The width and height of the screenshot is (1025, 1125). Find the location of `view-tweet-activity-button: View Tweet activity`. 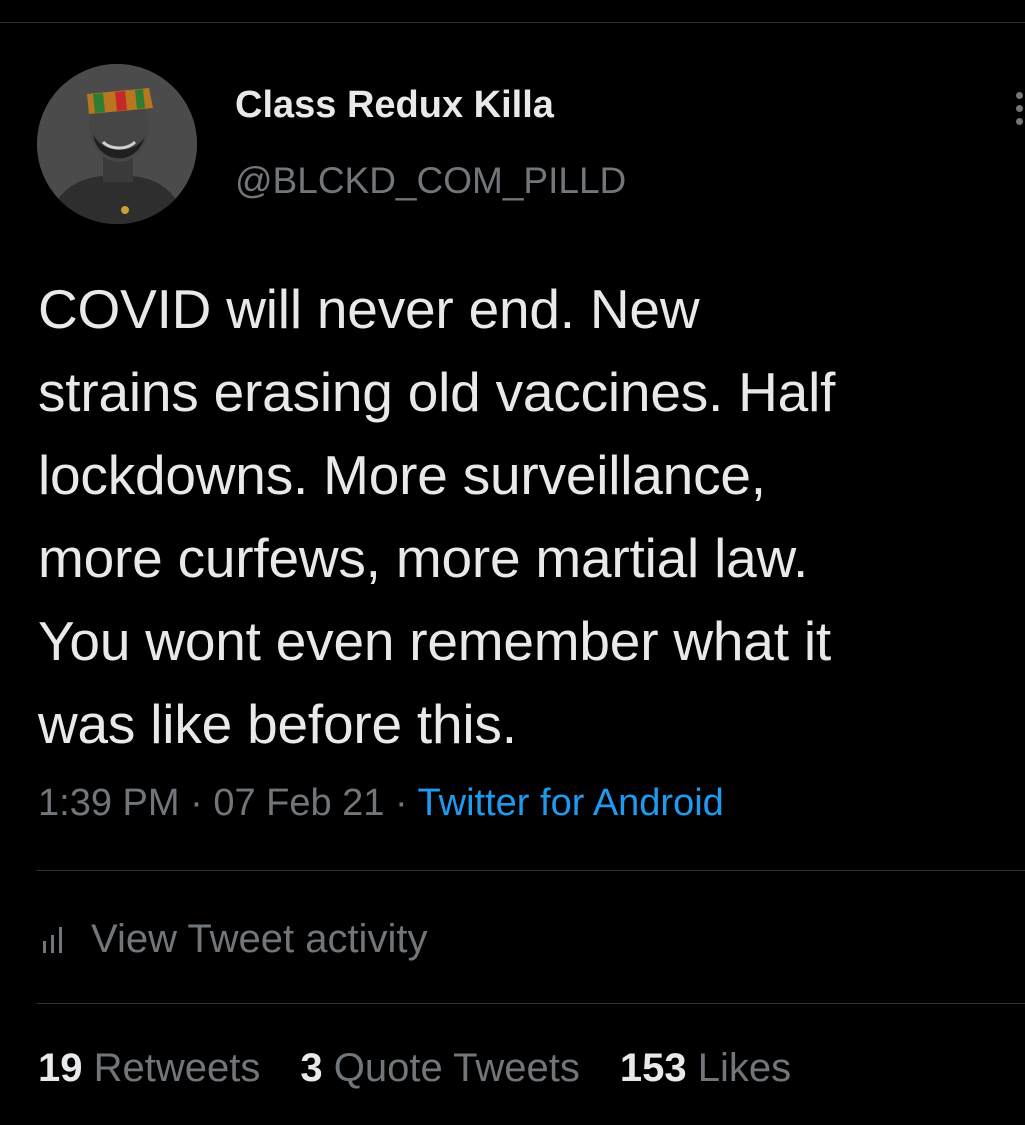

view-tweet-activity-button: View Tweet activity is located at coordinates (232, 939).